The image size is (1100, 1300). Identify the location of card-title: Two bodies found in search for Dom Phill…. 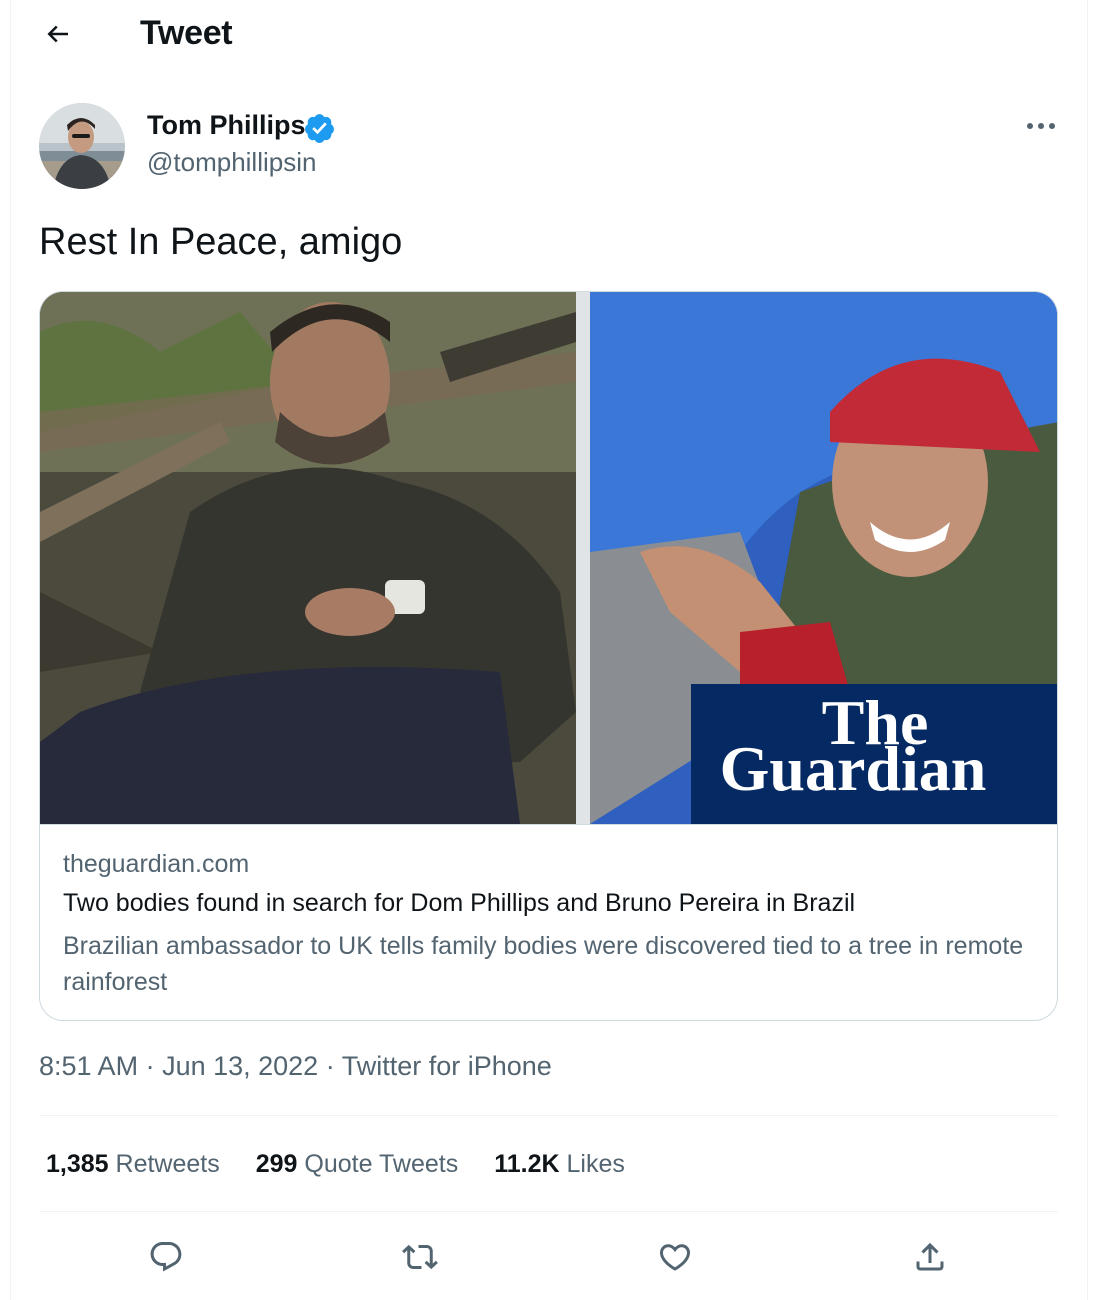
(459, 903).